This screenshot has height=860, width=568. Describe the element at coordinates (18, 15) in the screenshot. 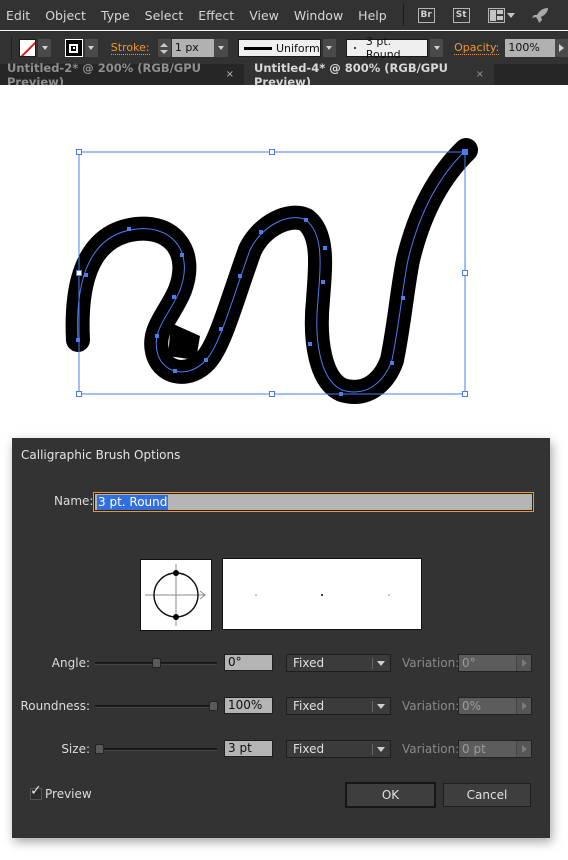

I see `menu-edit: Edit` at that location.